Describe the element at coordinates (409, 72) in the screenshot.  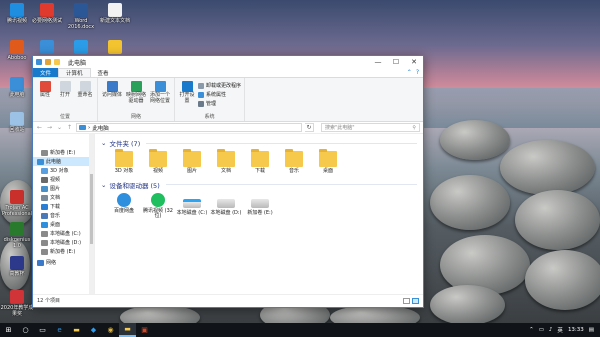
I see `collapse-ribbon-icon: ⌃` at that location.